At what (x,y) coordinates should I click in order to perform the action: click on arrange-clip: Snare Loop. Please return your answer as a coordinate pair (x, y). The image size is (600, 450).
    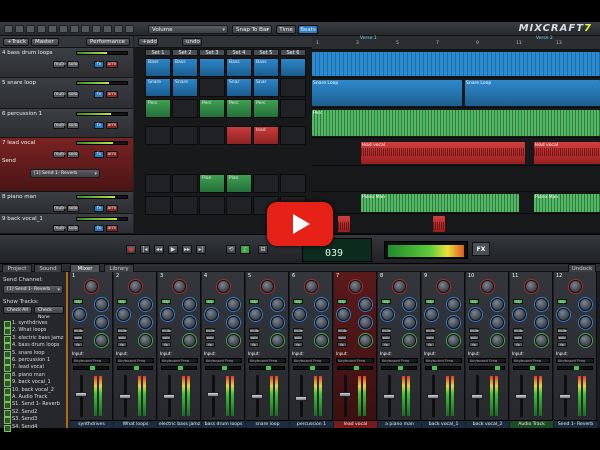
    Looking at the image, I should click on (387, 93).